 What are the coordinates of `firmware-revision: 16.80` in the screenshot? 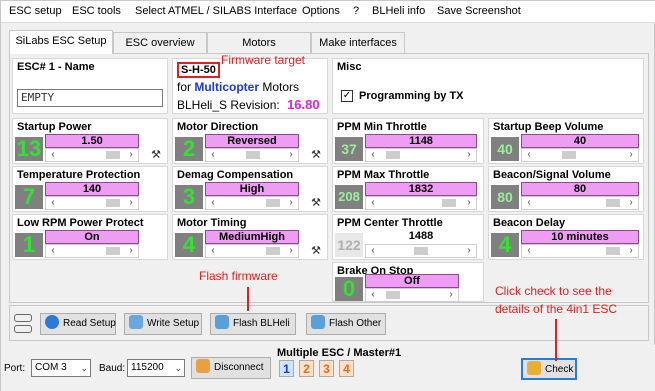 It's located at (303, 104).